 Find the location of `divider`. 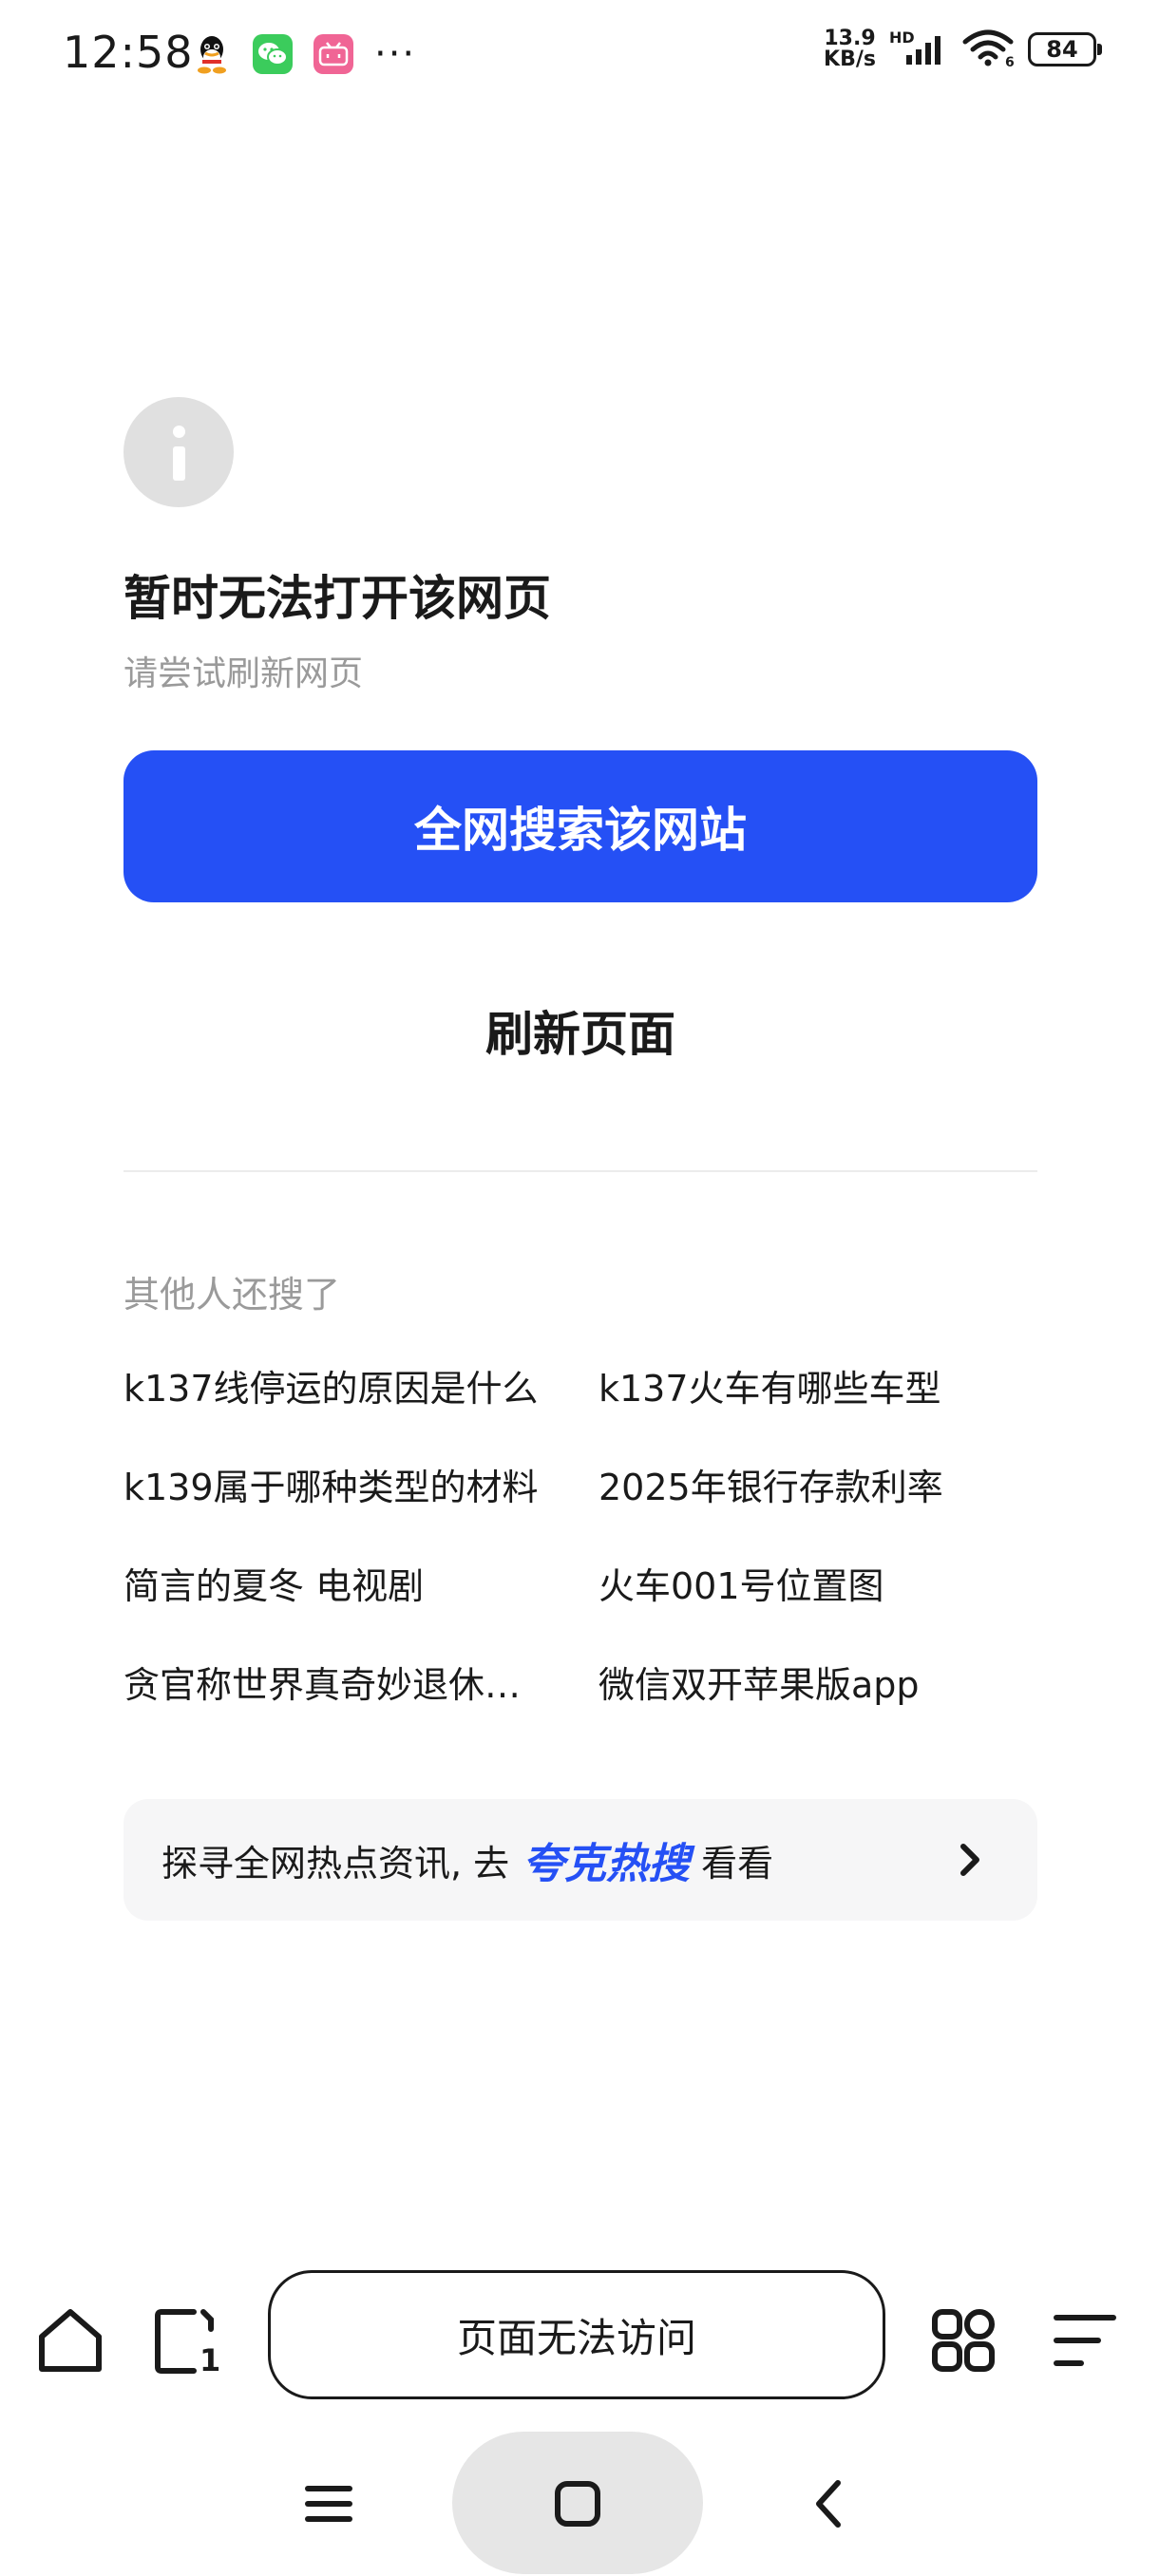

divider is located at coordinates (580, 1171).